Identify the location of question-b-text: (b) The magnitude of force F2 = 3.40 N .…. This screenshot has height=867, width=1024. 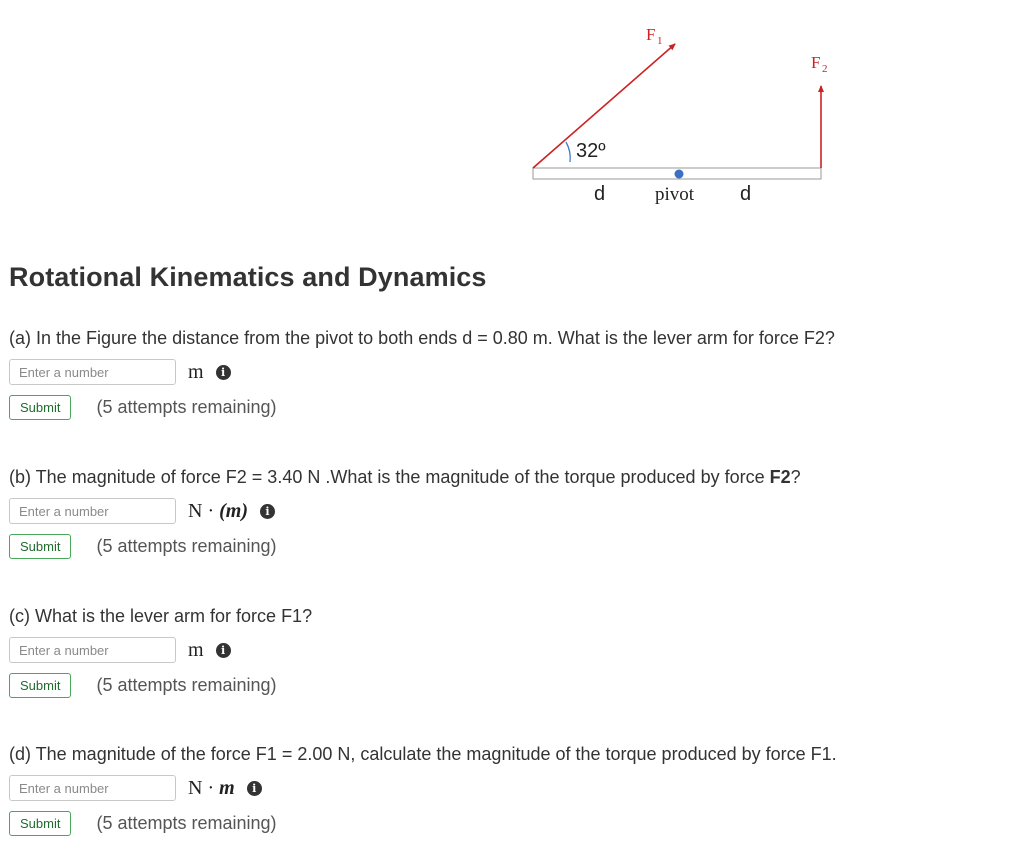
(405, 477).